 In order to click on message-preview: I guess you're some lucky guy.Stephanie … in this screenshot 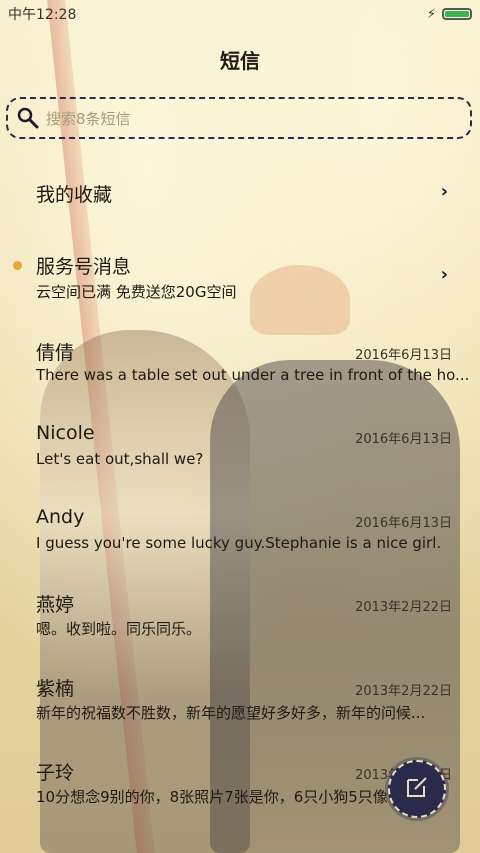, I will do `click(239, 543)`.